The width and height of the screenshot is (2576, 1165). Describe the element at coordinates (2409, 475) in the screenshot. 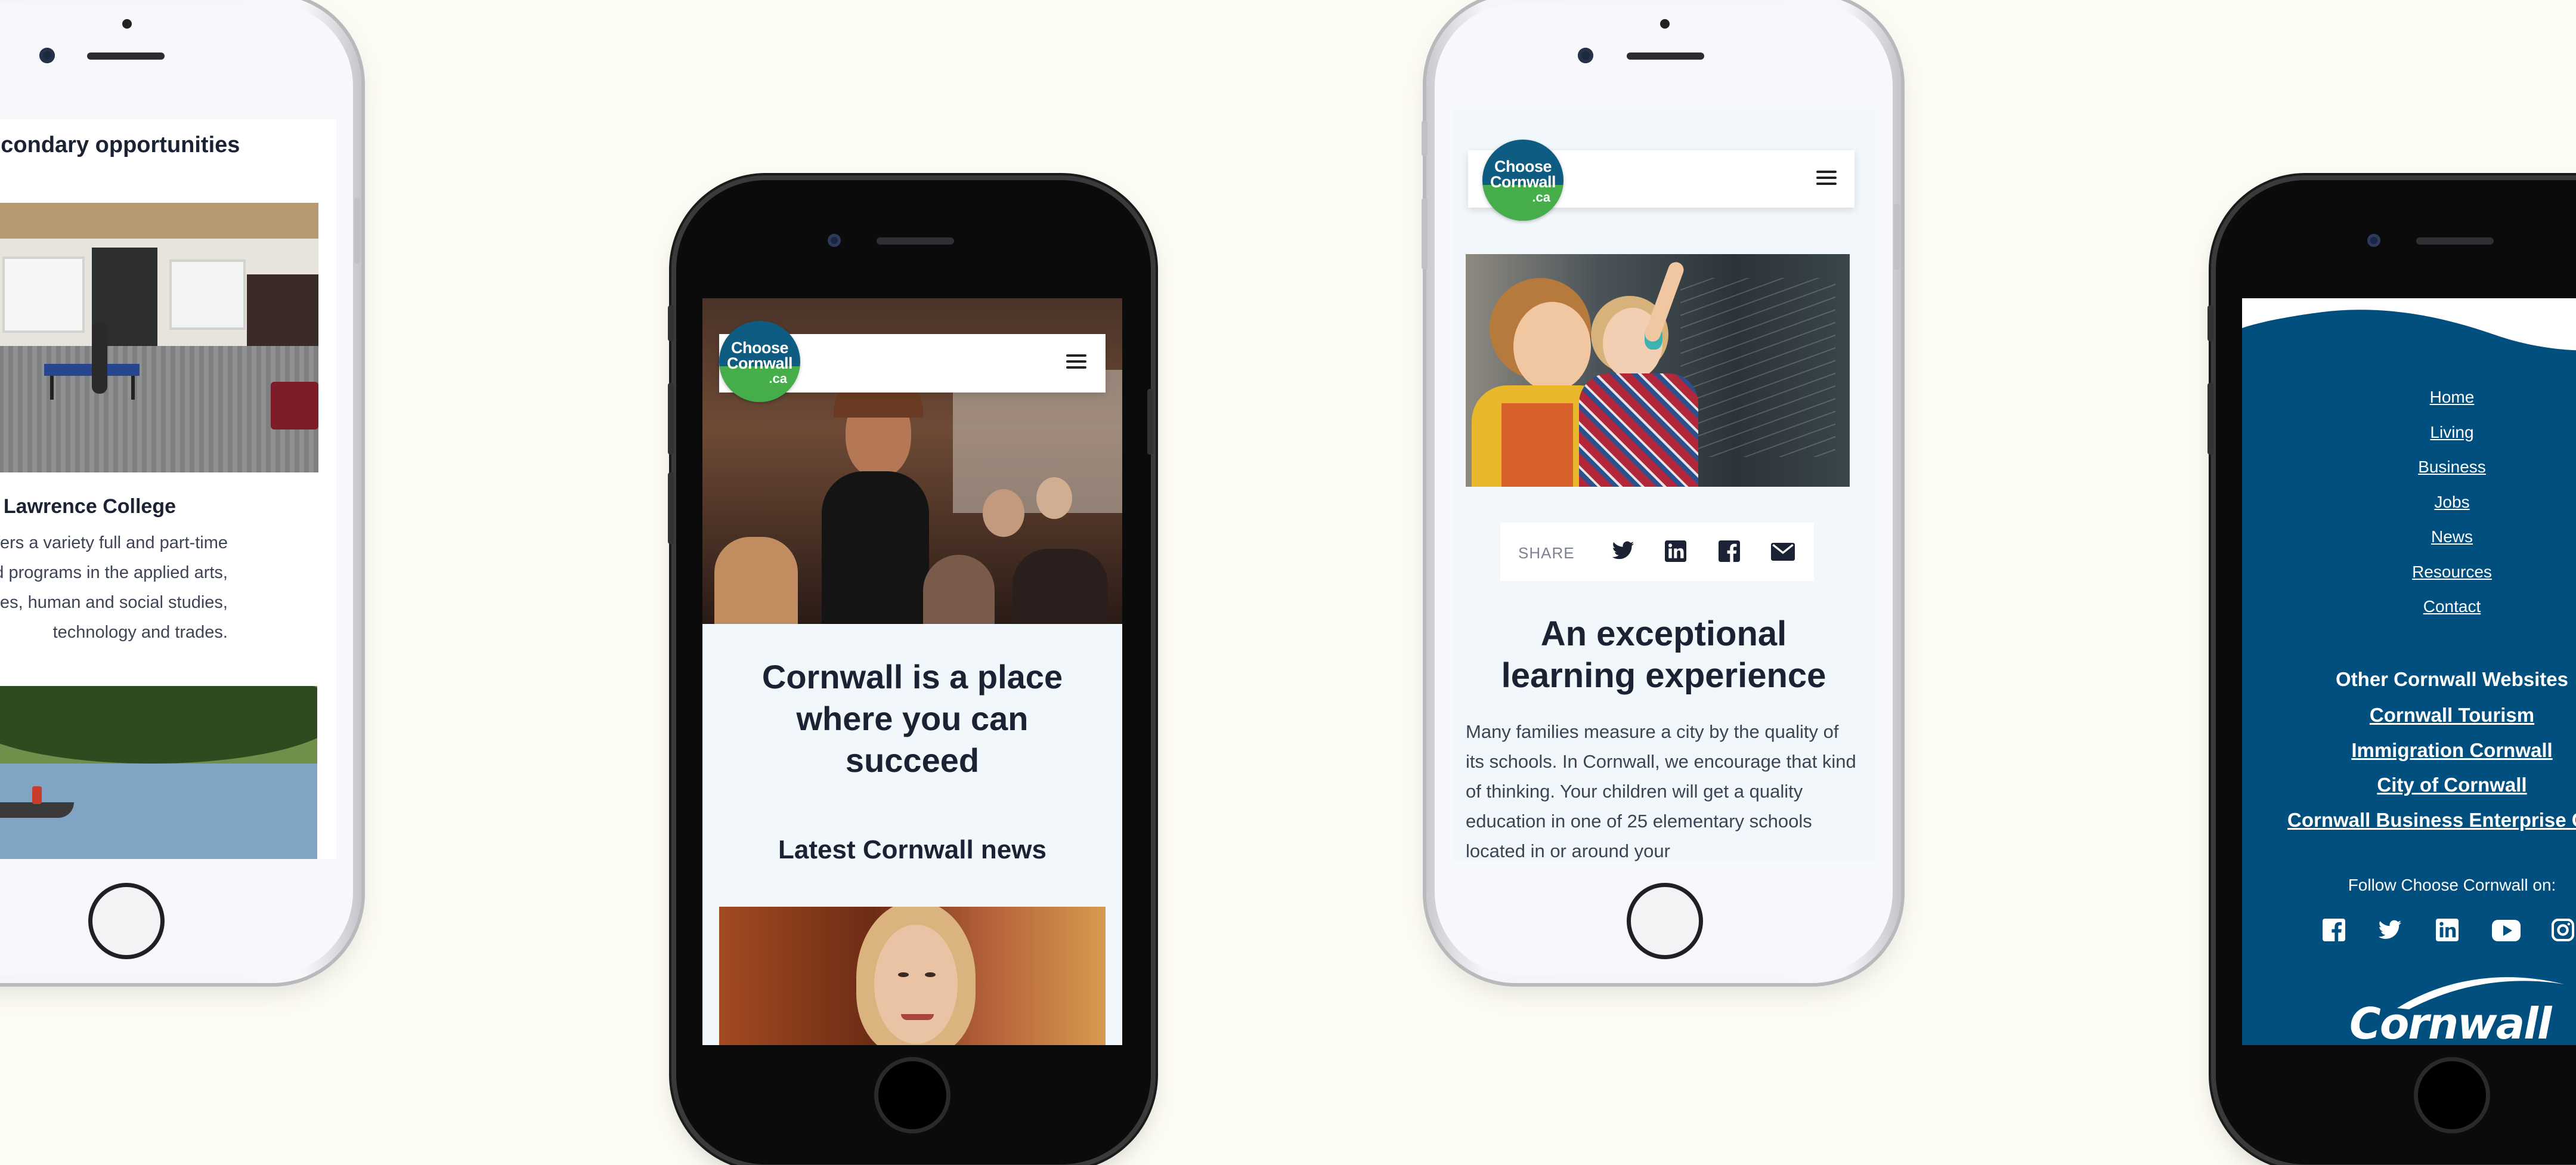

I see `nav-business-link: Business` at that location.